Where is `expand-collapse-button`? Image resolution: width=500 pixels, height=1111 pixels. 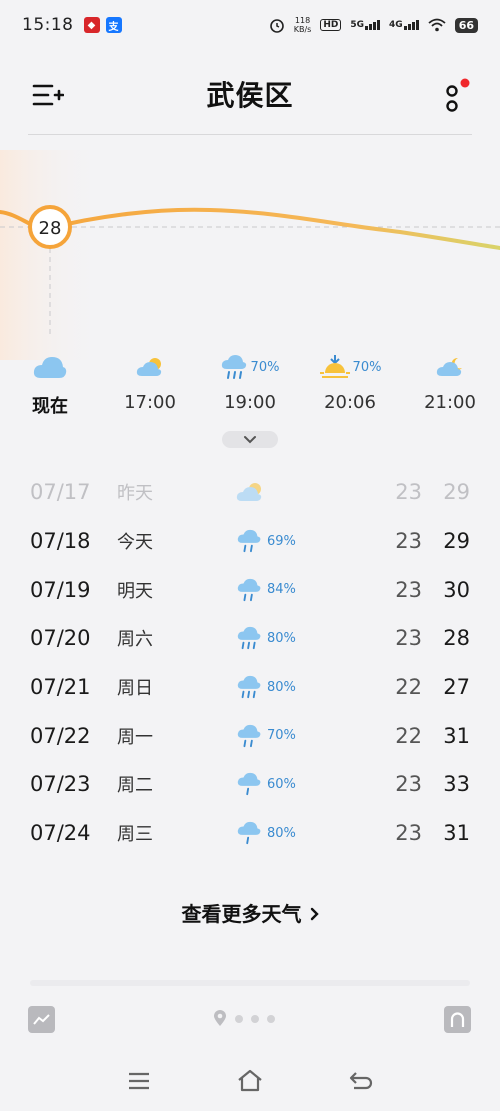 expand-collapse-button is located at coordinates (250, 439).